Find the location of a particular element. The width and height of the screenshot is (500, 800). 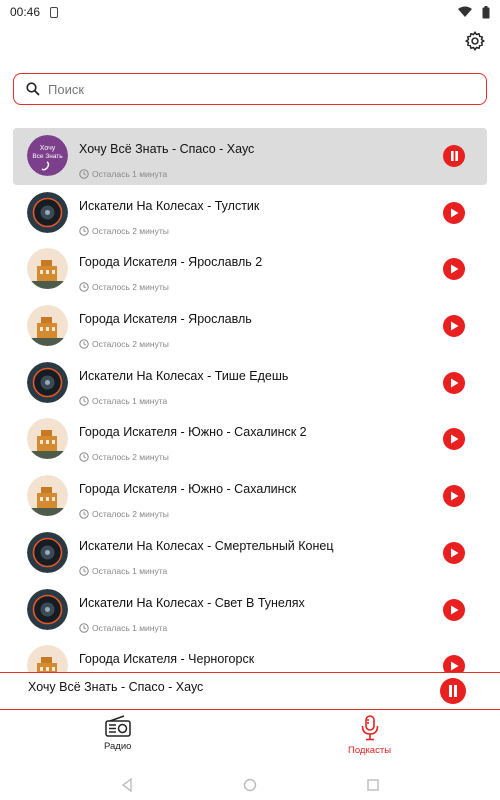

podcast-title: Искатели На Колесах - Тулстик is located at coordinates (169, 205).